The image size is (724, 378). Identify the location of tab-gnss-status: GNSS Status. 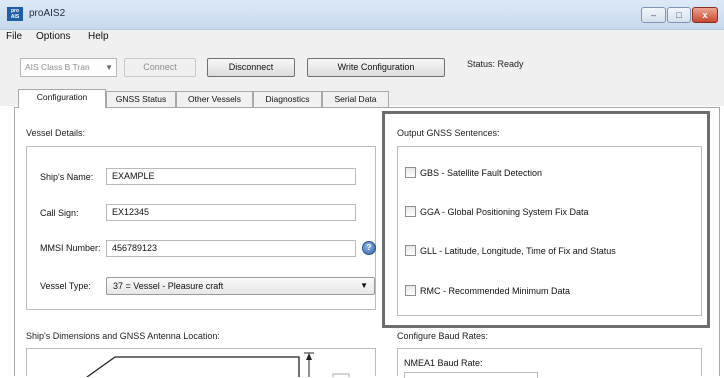
(141, 99).